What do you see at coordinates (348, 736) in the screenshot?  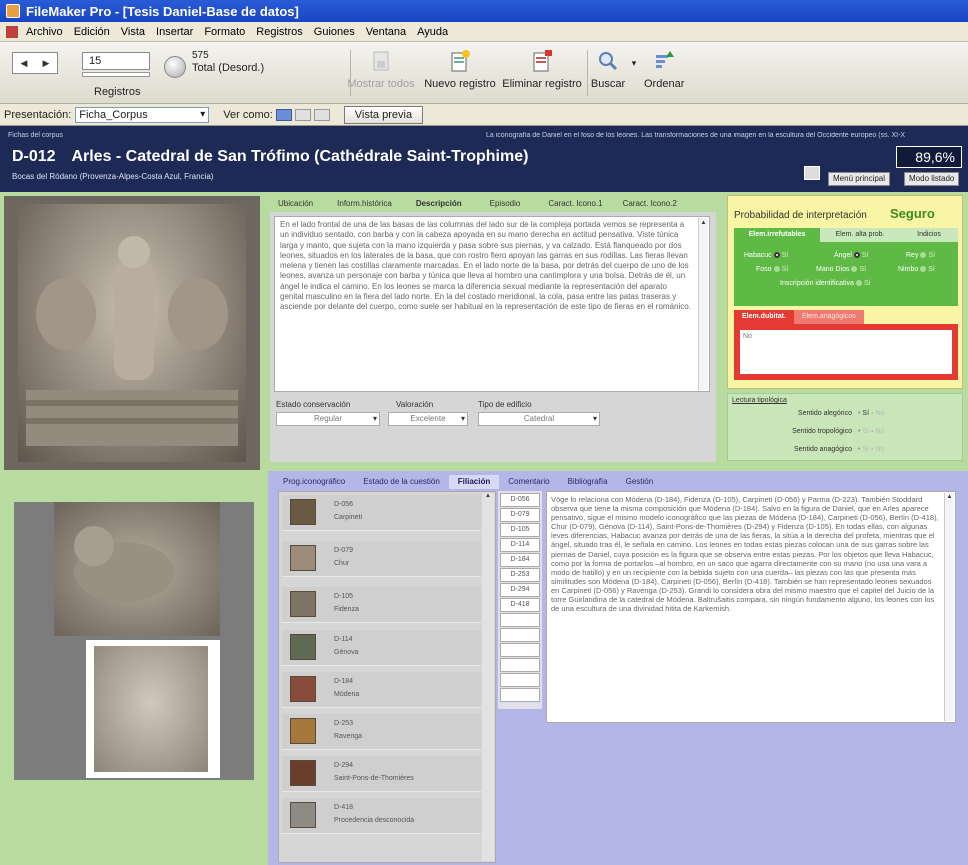 I see `filiation-name: Ravenga` at bounding box center [348, 736].